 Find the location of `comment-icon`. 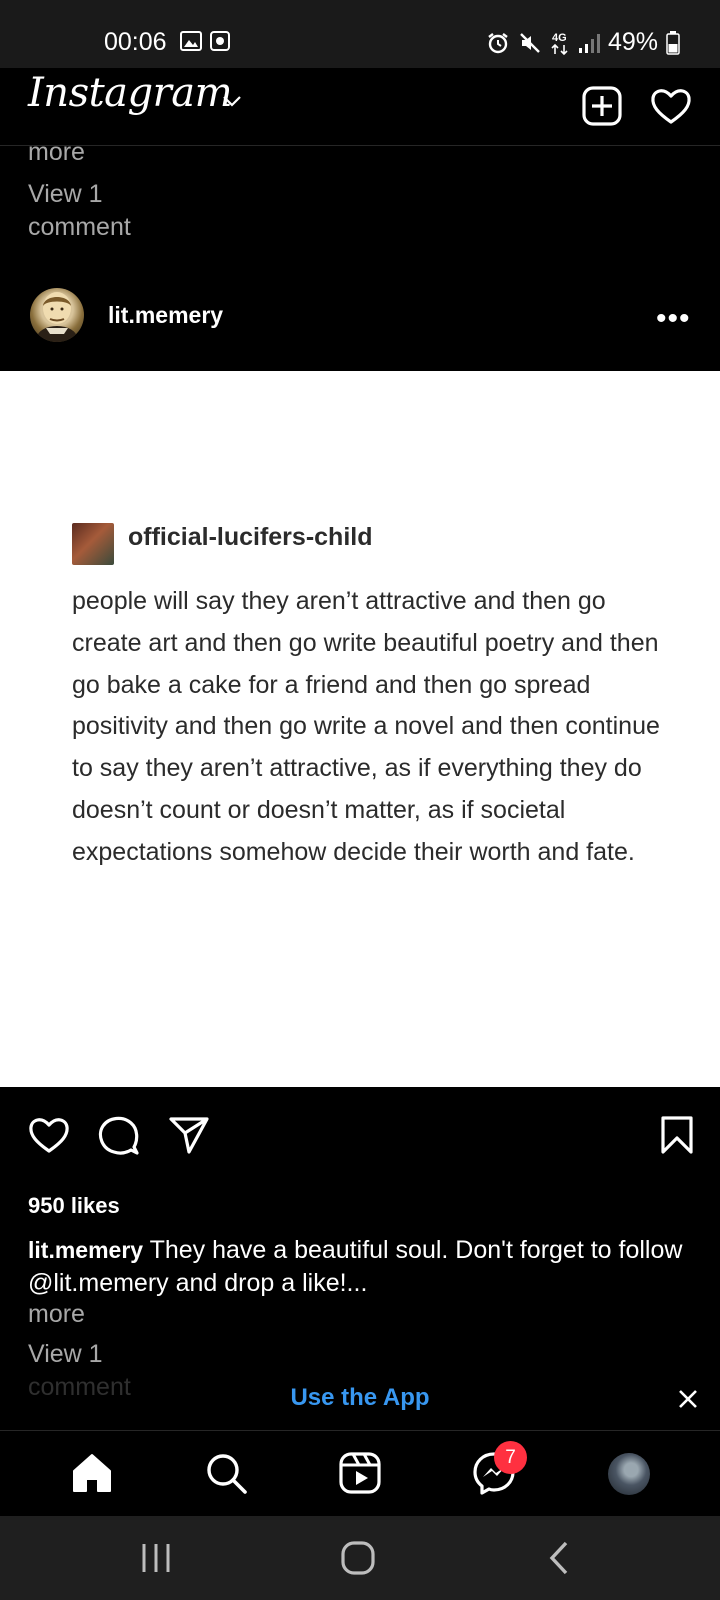

comment-icon is located at coordinates (119, 1136).